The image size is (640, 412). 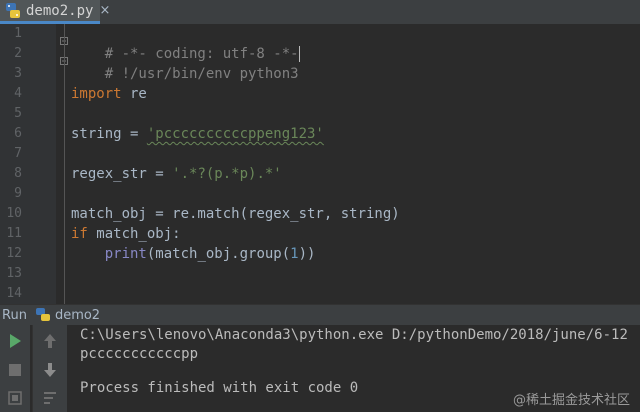 What do you see at coordinates (14, 253) in the screenshot?
I see `line-number: 12` at bounding box center [14, 253].